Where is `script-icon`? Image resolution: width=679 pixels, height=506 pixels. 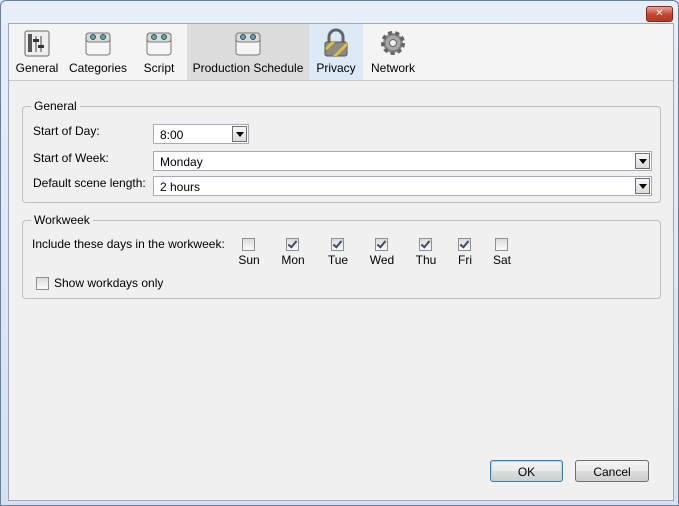
script-icon is located at coordinates (159, 44).